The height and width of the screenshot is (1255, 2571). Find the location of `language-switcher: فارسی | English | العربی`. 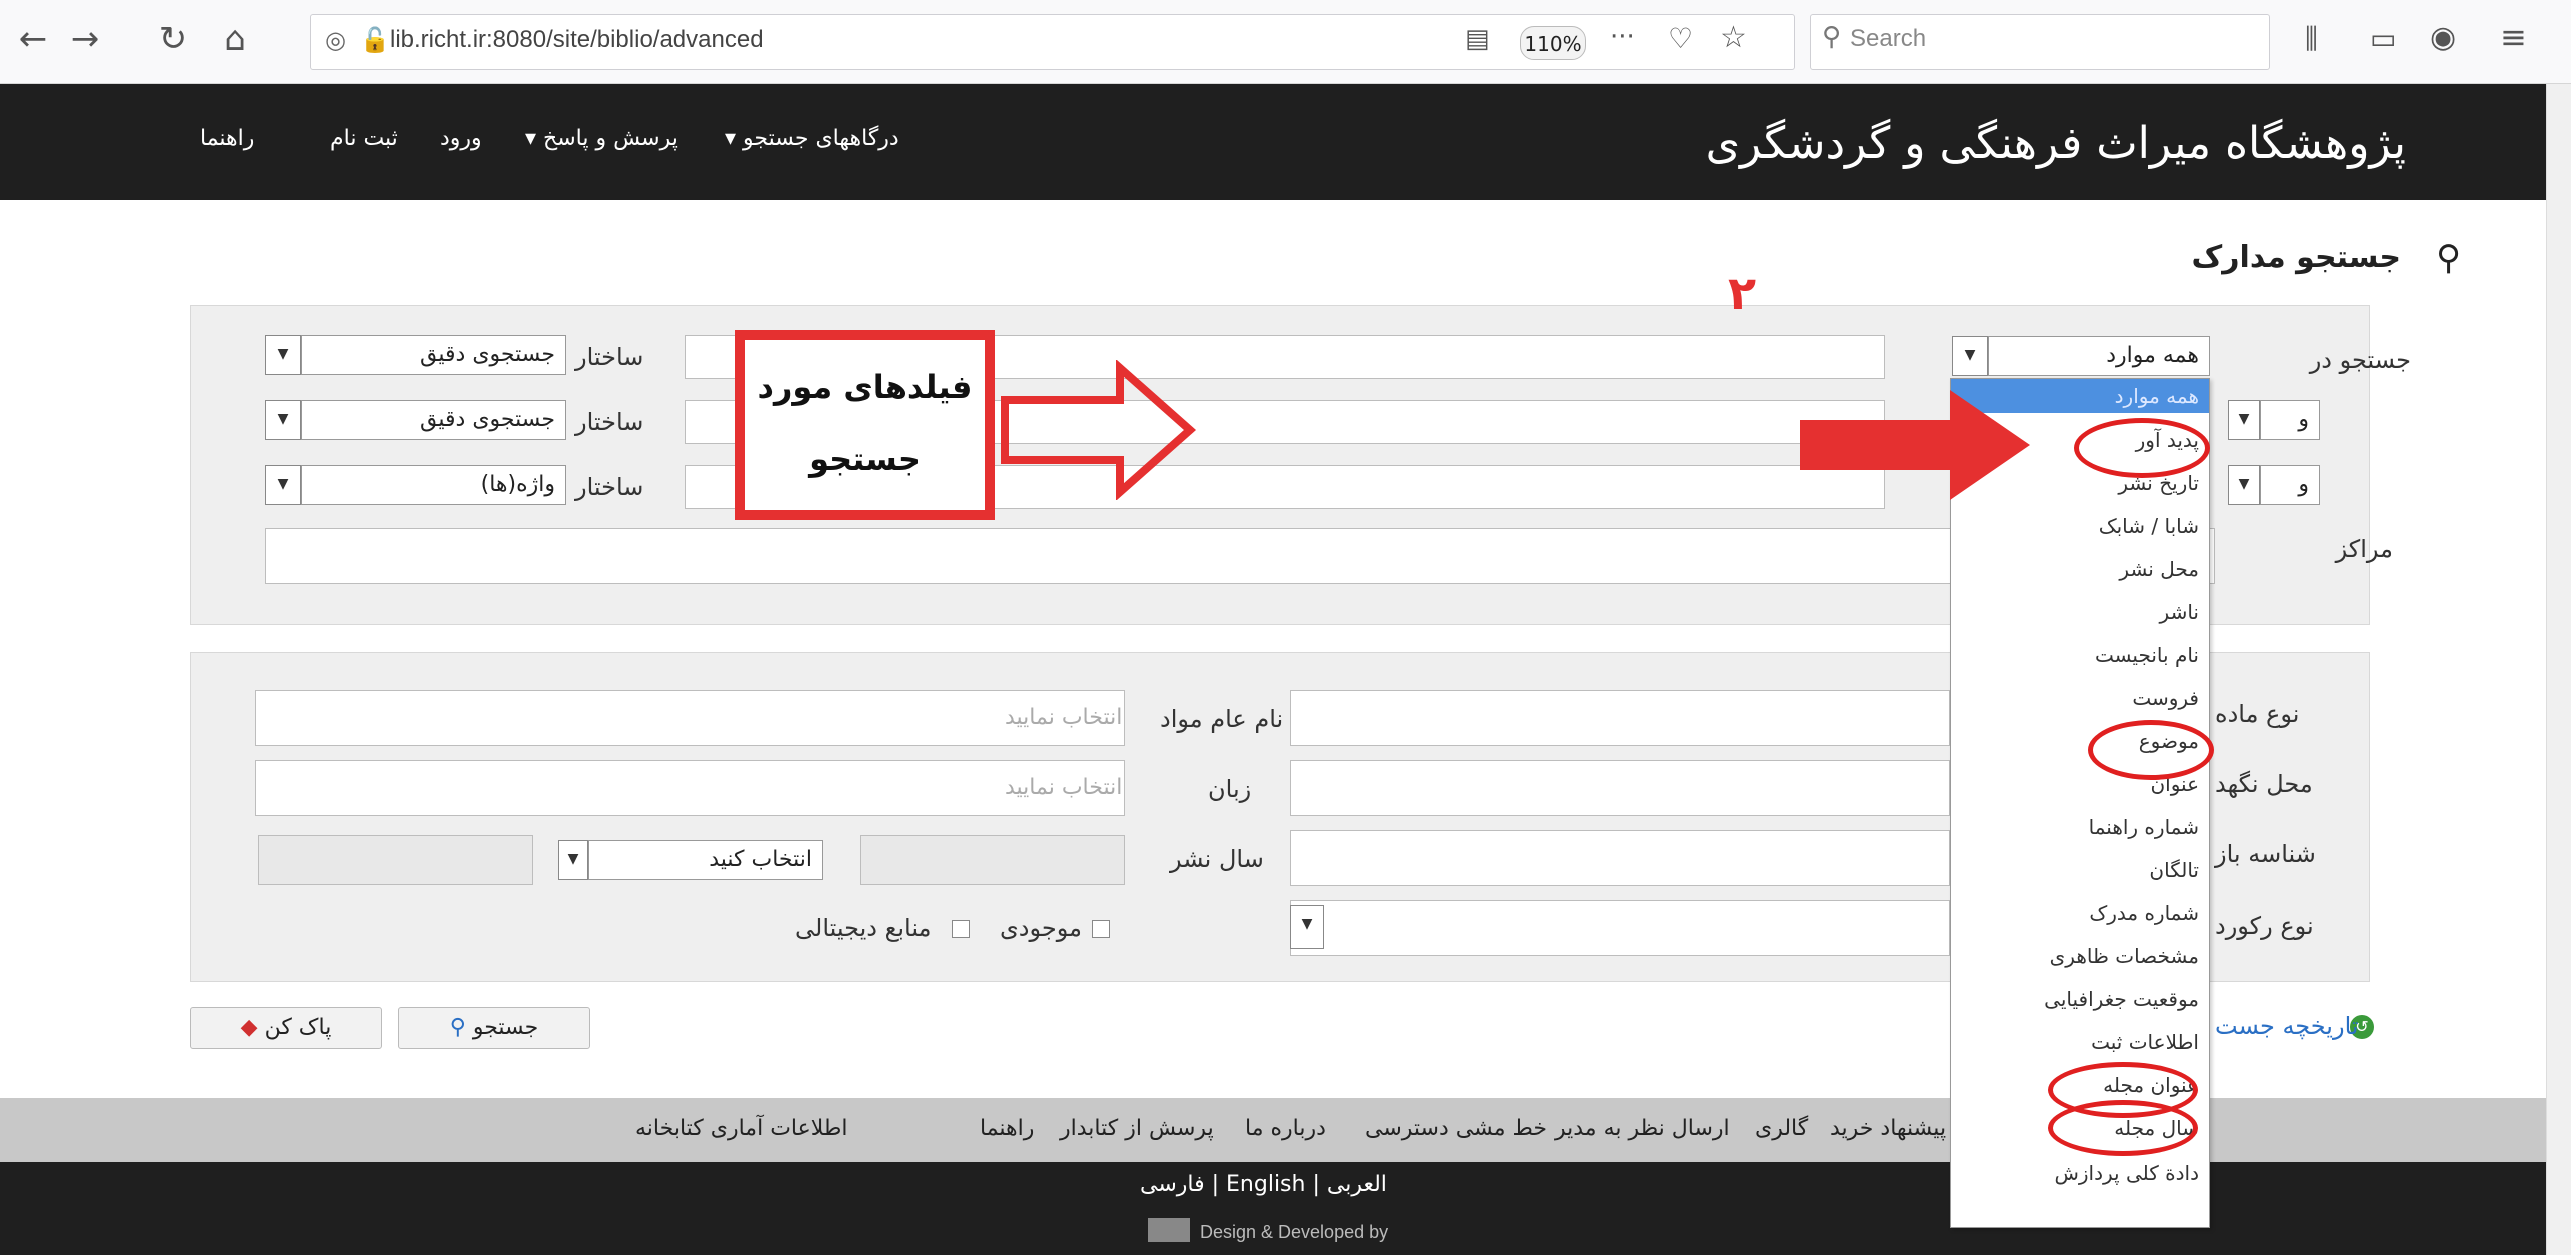

language-switcher: فارسی | English | العربی is located at coordinates (1263, 1184).